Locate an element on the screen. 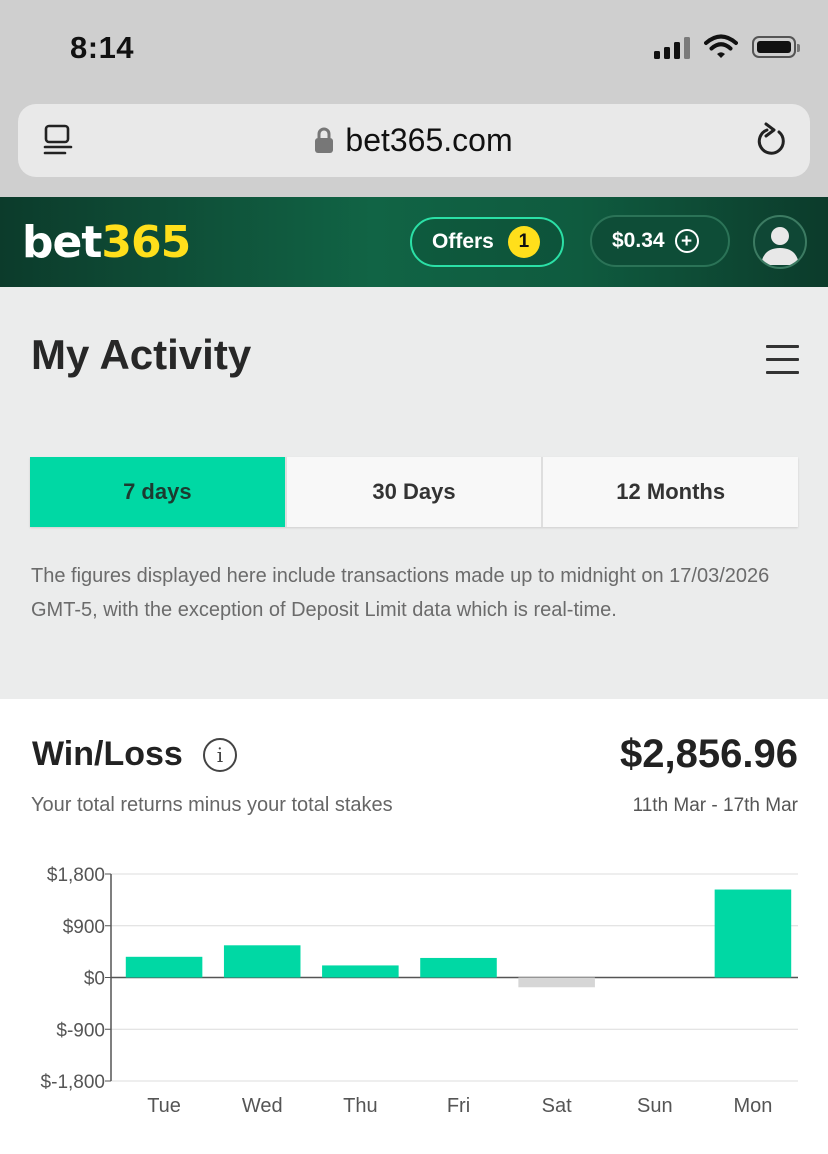  y-tick-label: $1,800 is located at coordinates (76, 875).